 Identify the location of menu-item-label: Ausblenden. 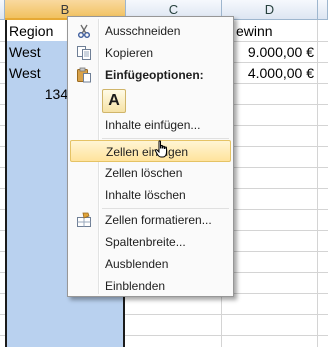
(137, 264).